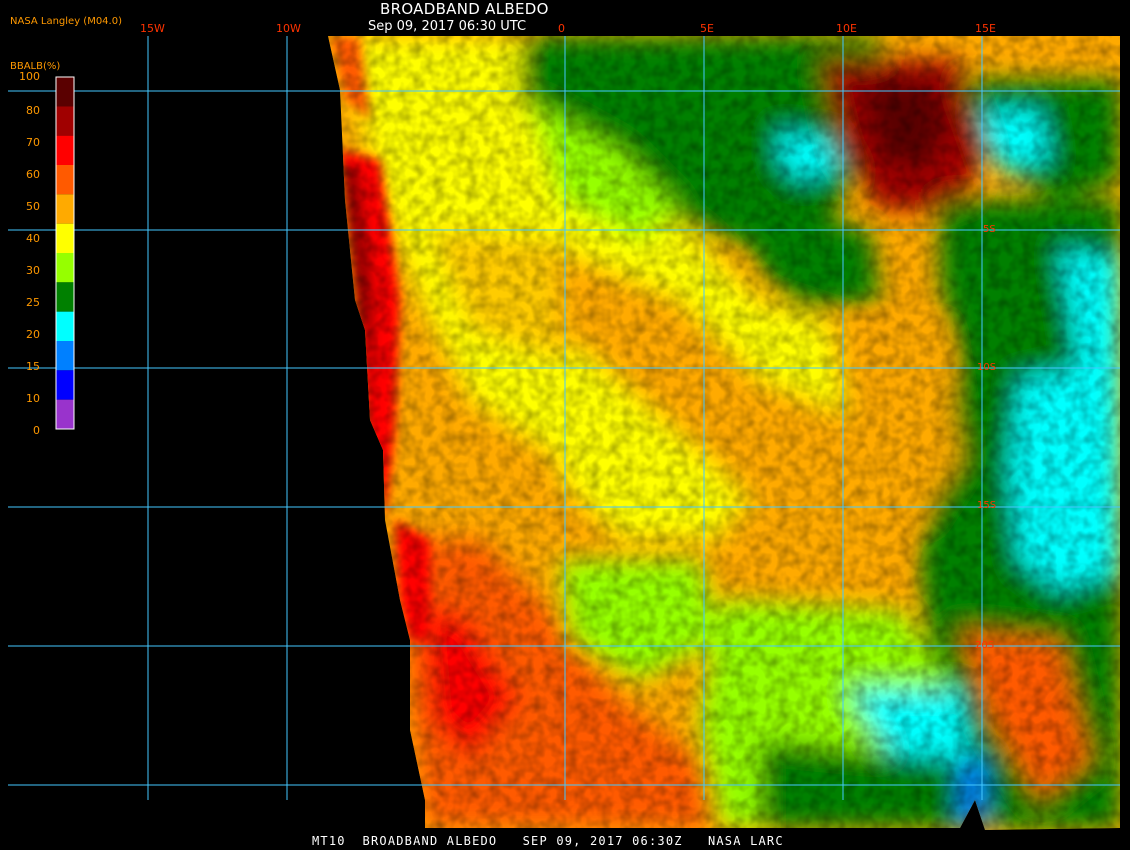  What do you see at coordinates (846, 28) in the screenshot?
I see `longitude-label: 10E` at bounding box center [846, 28].